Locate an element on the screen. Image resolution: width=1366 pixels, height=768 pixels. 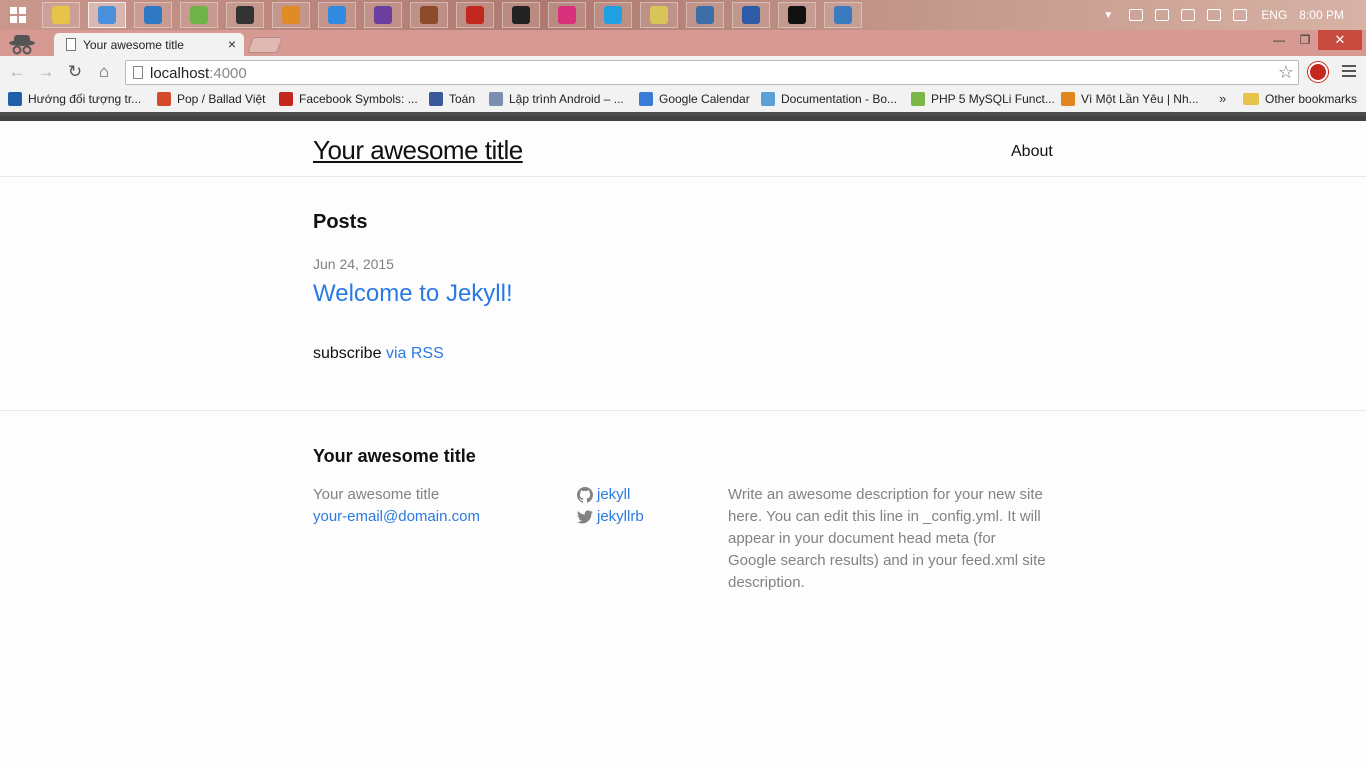
taskbar-app-folder-app is located at coordinates (659, 15).